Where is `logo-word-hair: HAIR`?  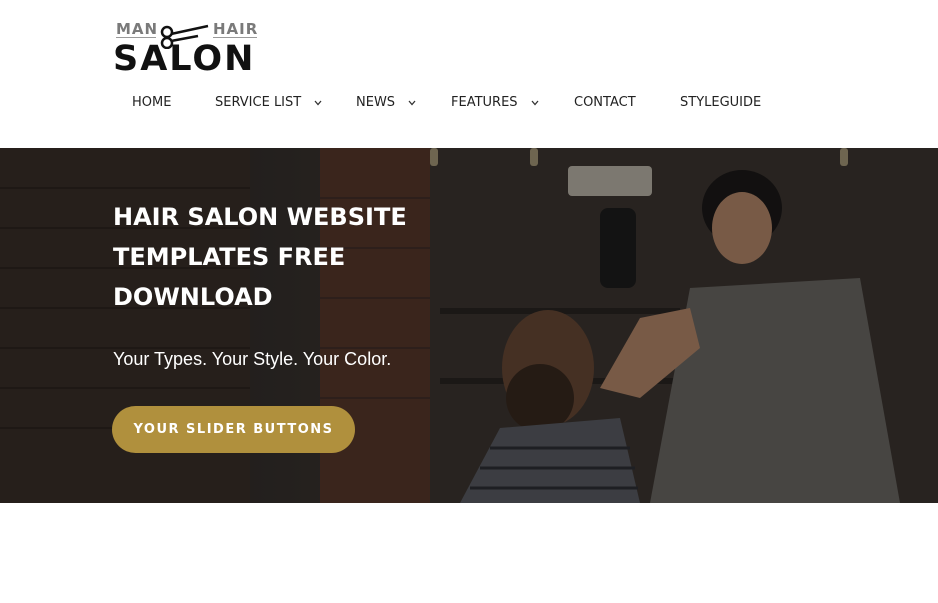
logo-word-hair: HAIR is located at coordinates (236, 29).